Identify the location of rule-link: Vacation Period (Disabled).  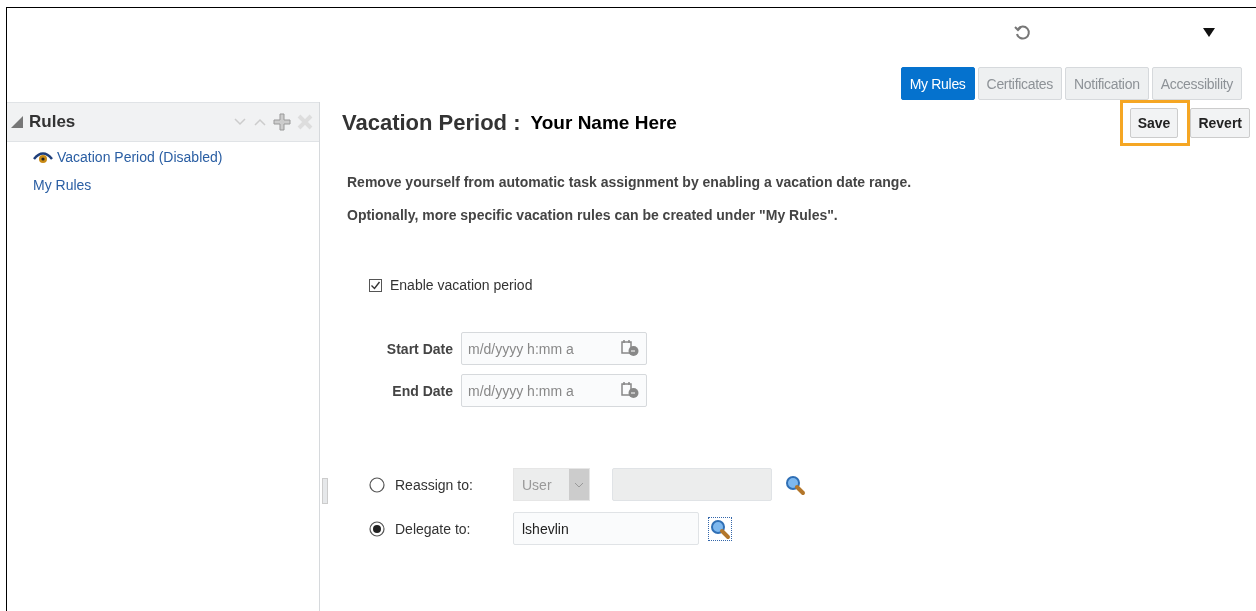
(176, 157).